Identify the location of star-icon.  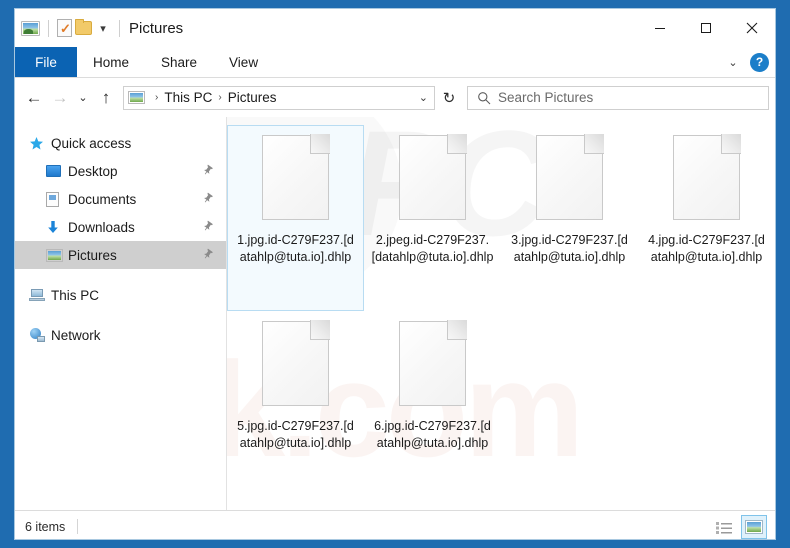
(39, 143).